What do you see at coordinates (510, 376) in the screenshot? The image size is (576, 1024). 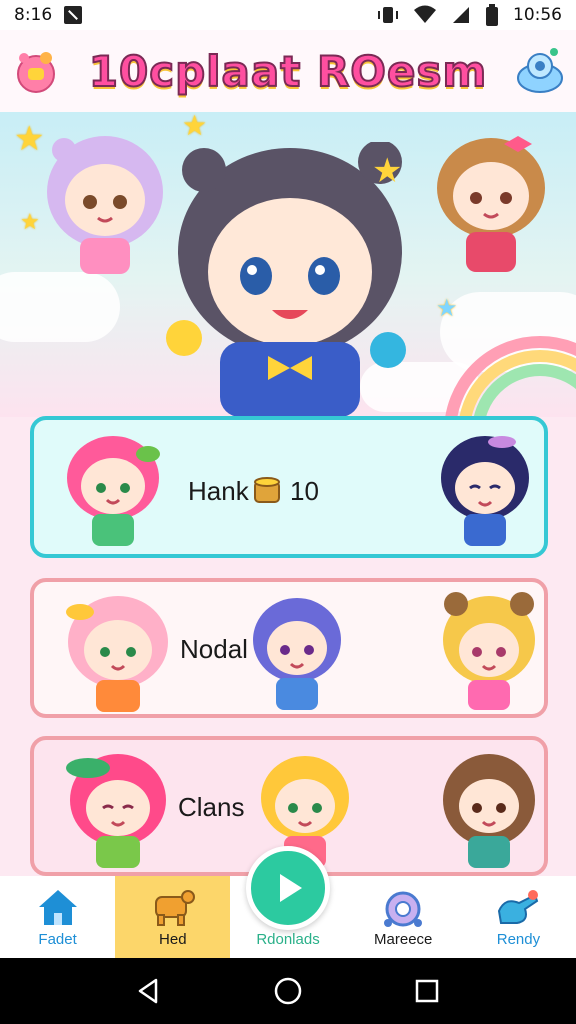 I see `rainbow-decoration` at bounding box center [510, 376].